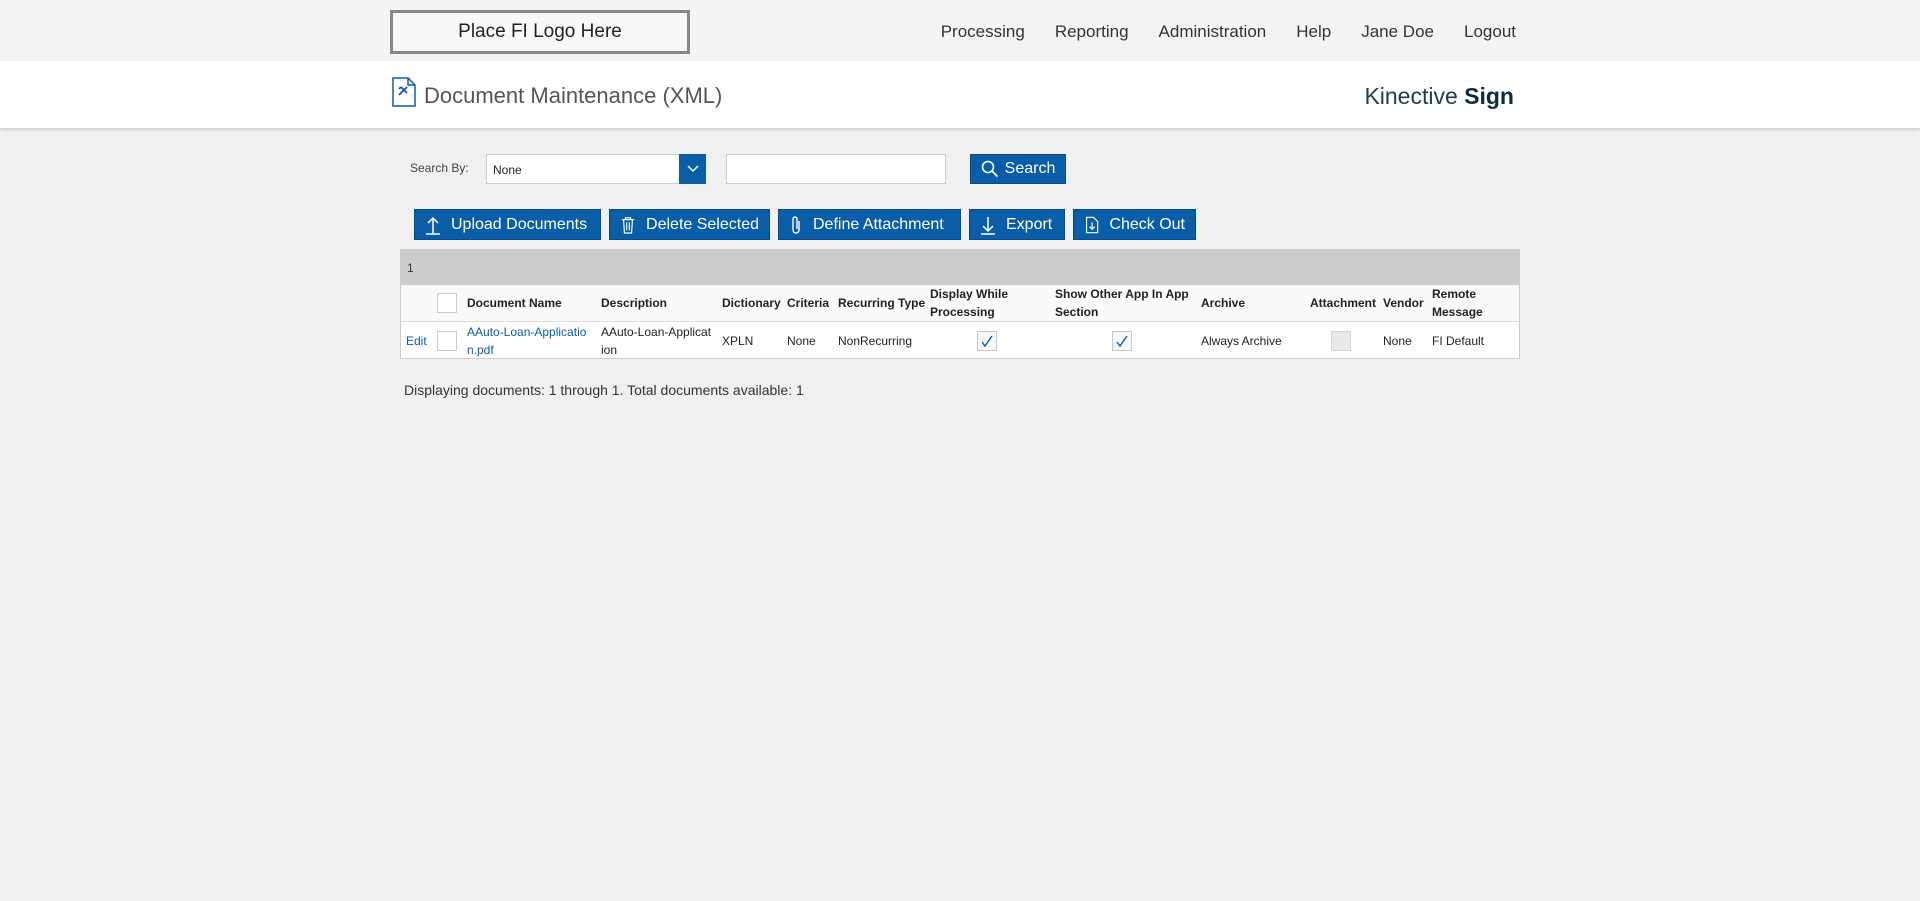 Image resolution: width=1920 pixels, height=901 pixels. What do you see at coordinates (404, 92) in the screenshot?
I see `document-tools-icon` at bounding box center [404, 92].